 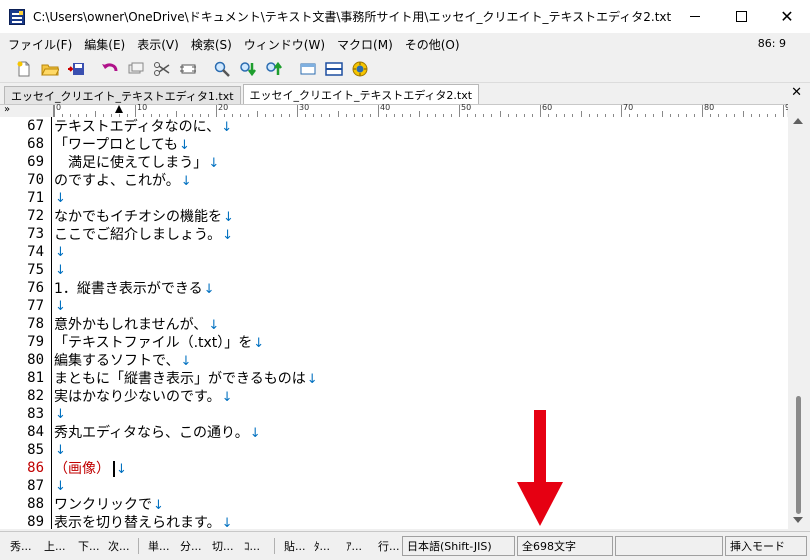 I want to click on line-number: 81, so click(x=35, y=378).